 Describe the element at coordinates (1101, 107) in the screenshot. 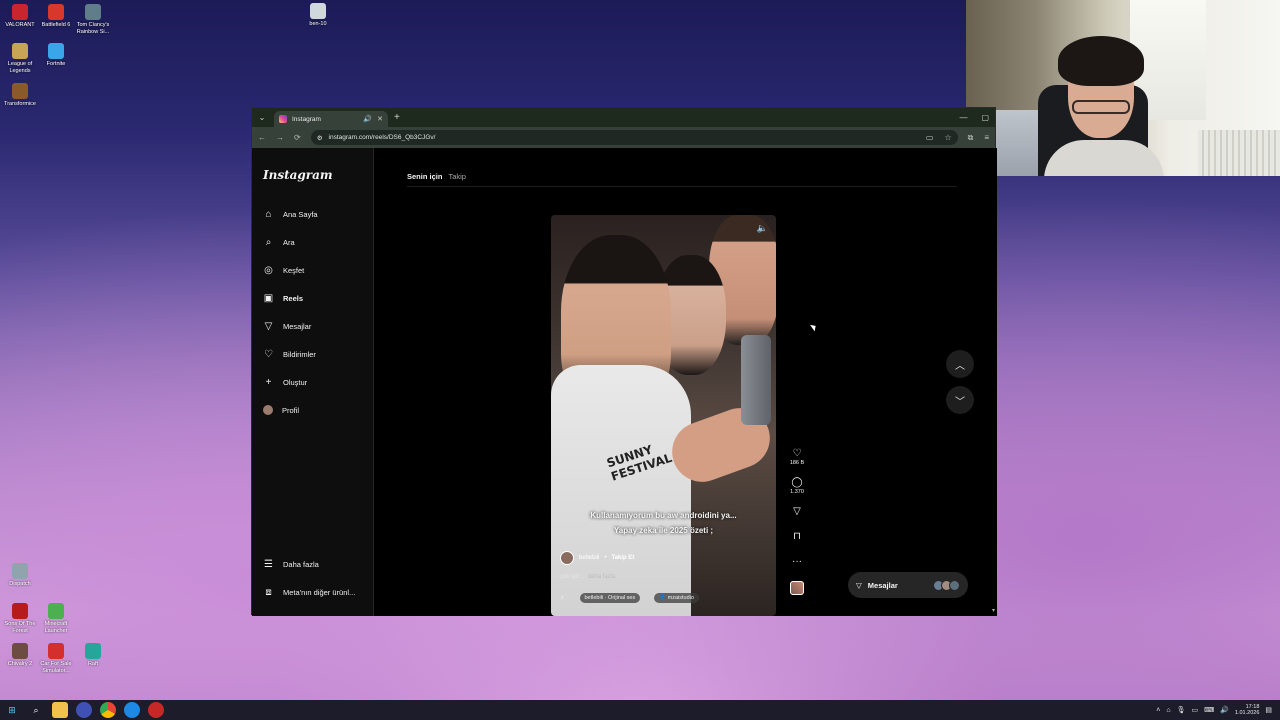

I see `webcam-person-glasses` at that location.